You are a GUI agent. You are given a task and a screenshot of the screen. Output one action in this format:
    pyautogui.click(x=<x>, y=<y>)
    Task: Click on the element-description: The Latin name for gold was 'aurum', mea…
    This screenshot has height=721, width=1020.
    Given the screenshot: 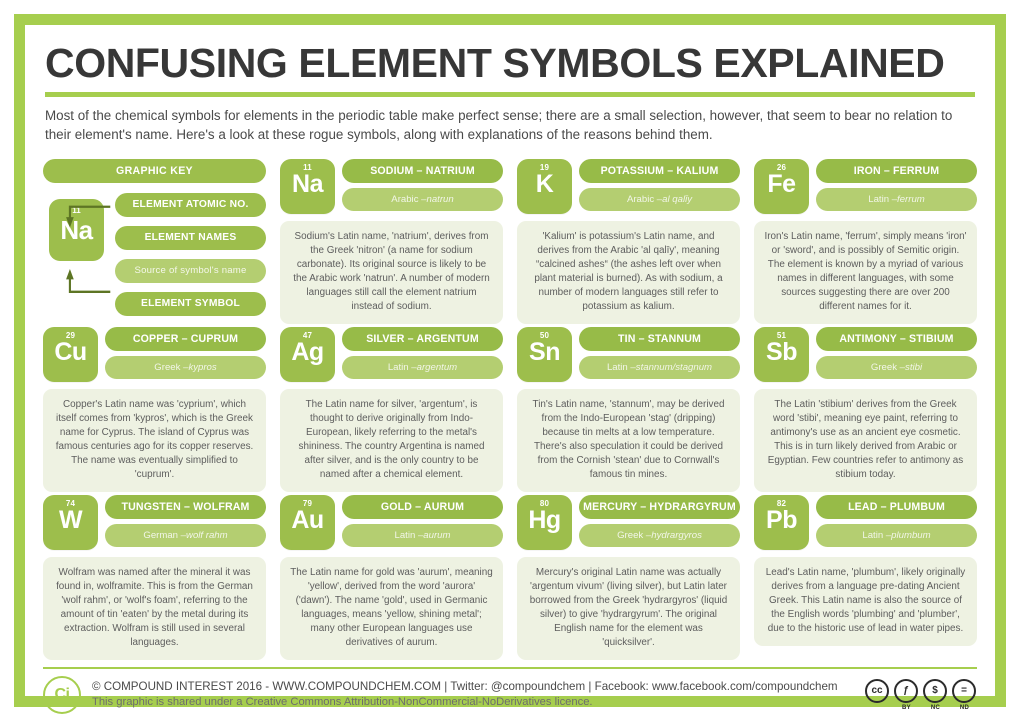 What is the action you would take?
    pyautogui.click(x=391, y=608)
    